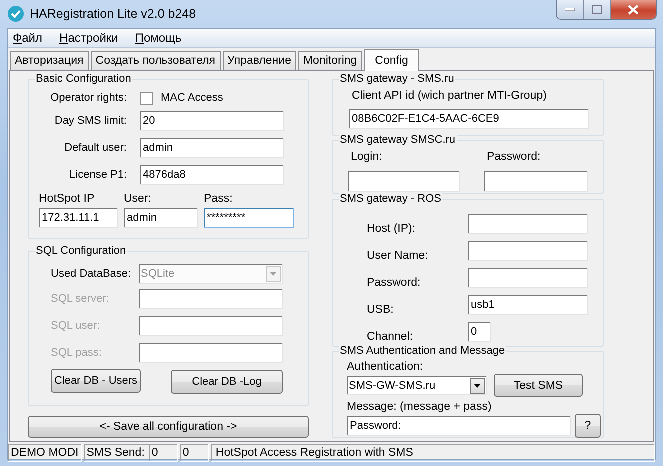 This screenshot has width=663, height=466. Describe the element at coordinates (422, 351) in the screenshot. I see `group-title: SMS Authentication and Message` at that location.